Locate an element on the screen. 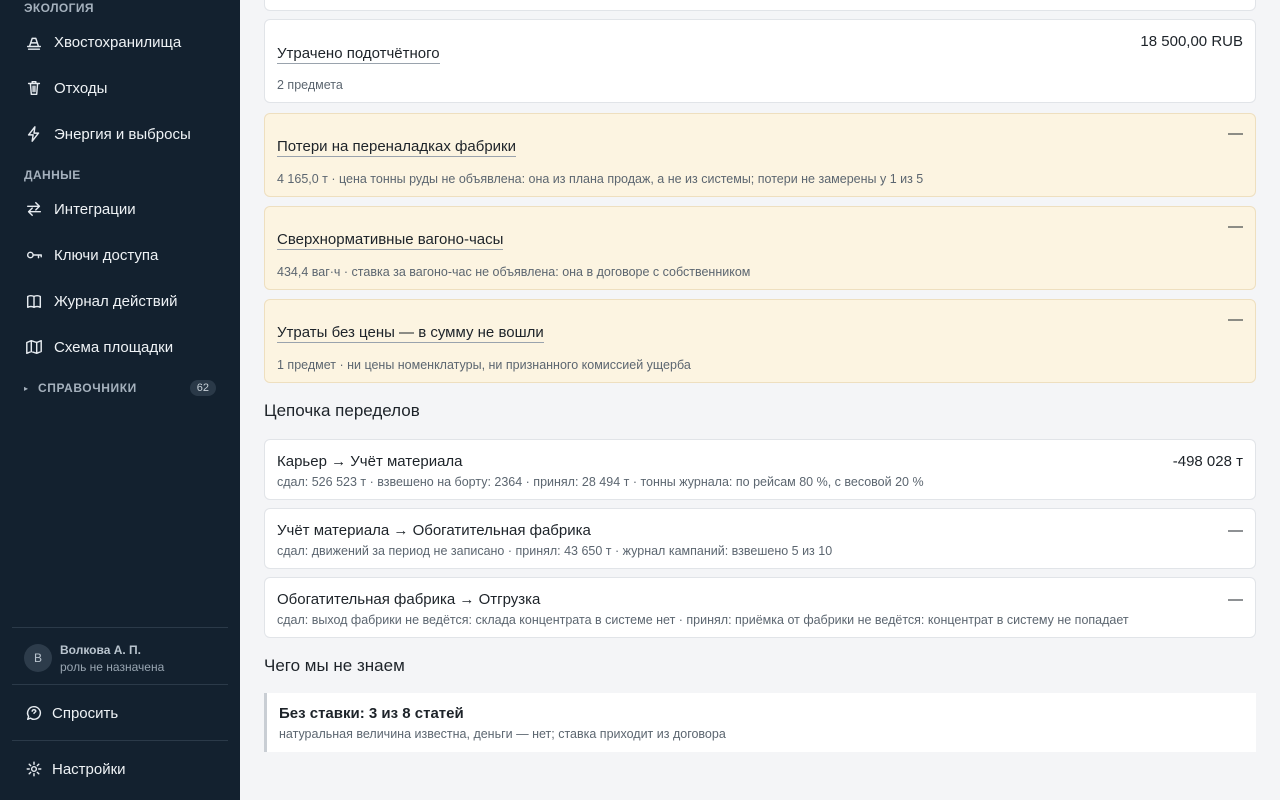 The width and height of the screenshot is (1280, 800). sidebar-item-action-log: Журнал действий is located at coordinates (126, 301).